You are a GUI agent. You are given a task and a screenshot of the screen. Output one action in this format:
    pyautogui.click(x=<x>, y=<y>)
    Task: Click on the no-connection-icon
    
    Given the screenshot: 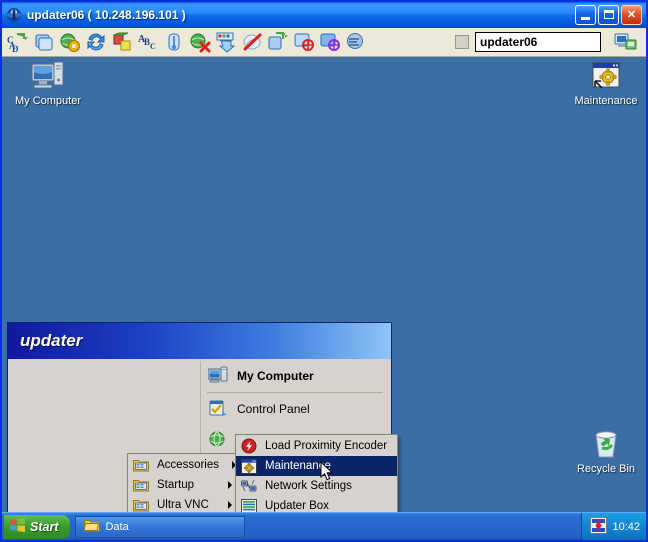 What is the action you would take?
    pyautogui.click(x=251, y=42)
    